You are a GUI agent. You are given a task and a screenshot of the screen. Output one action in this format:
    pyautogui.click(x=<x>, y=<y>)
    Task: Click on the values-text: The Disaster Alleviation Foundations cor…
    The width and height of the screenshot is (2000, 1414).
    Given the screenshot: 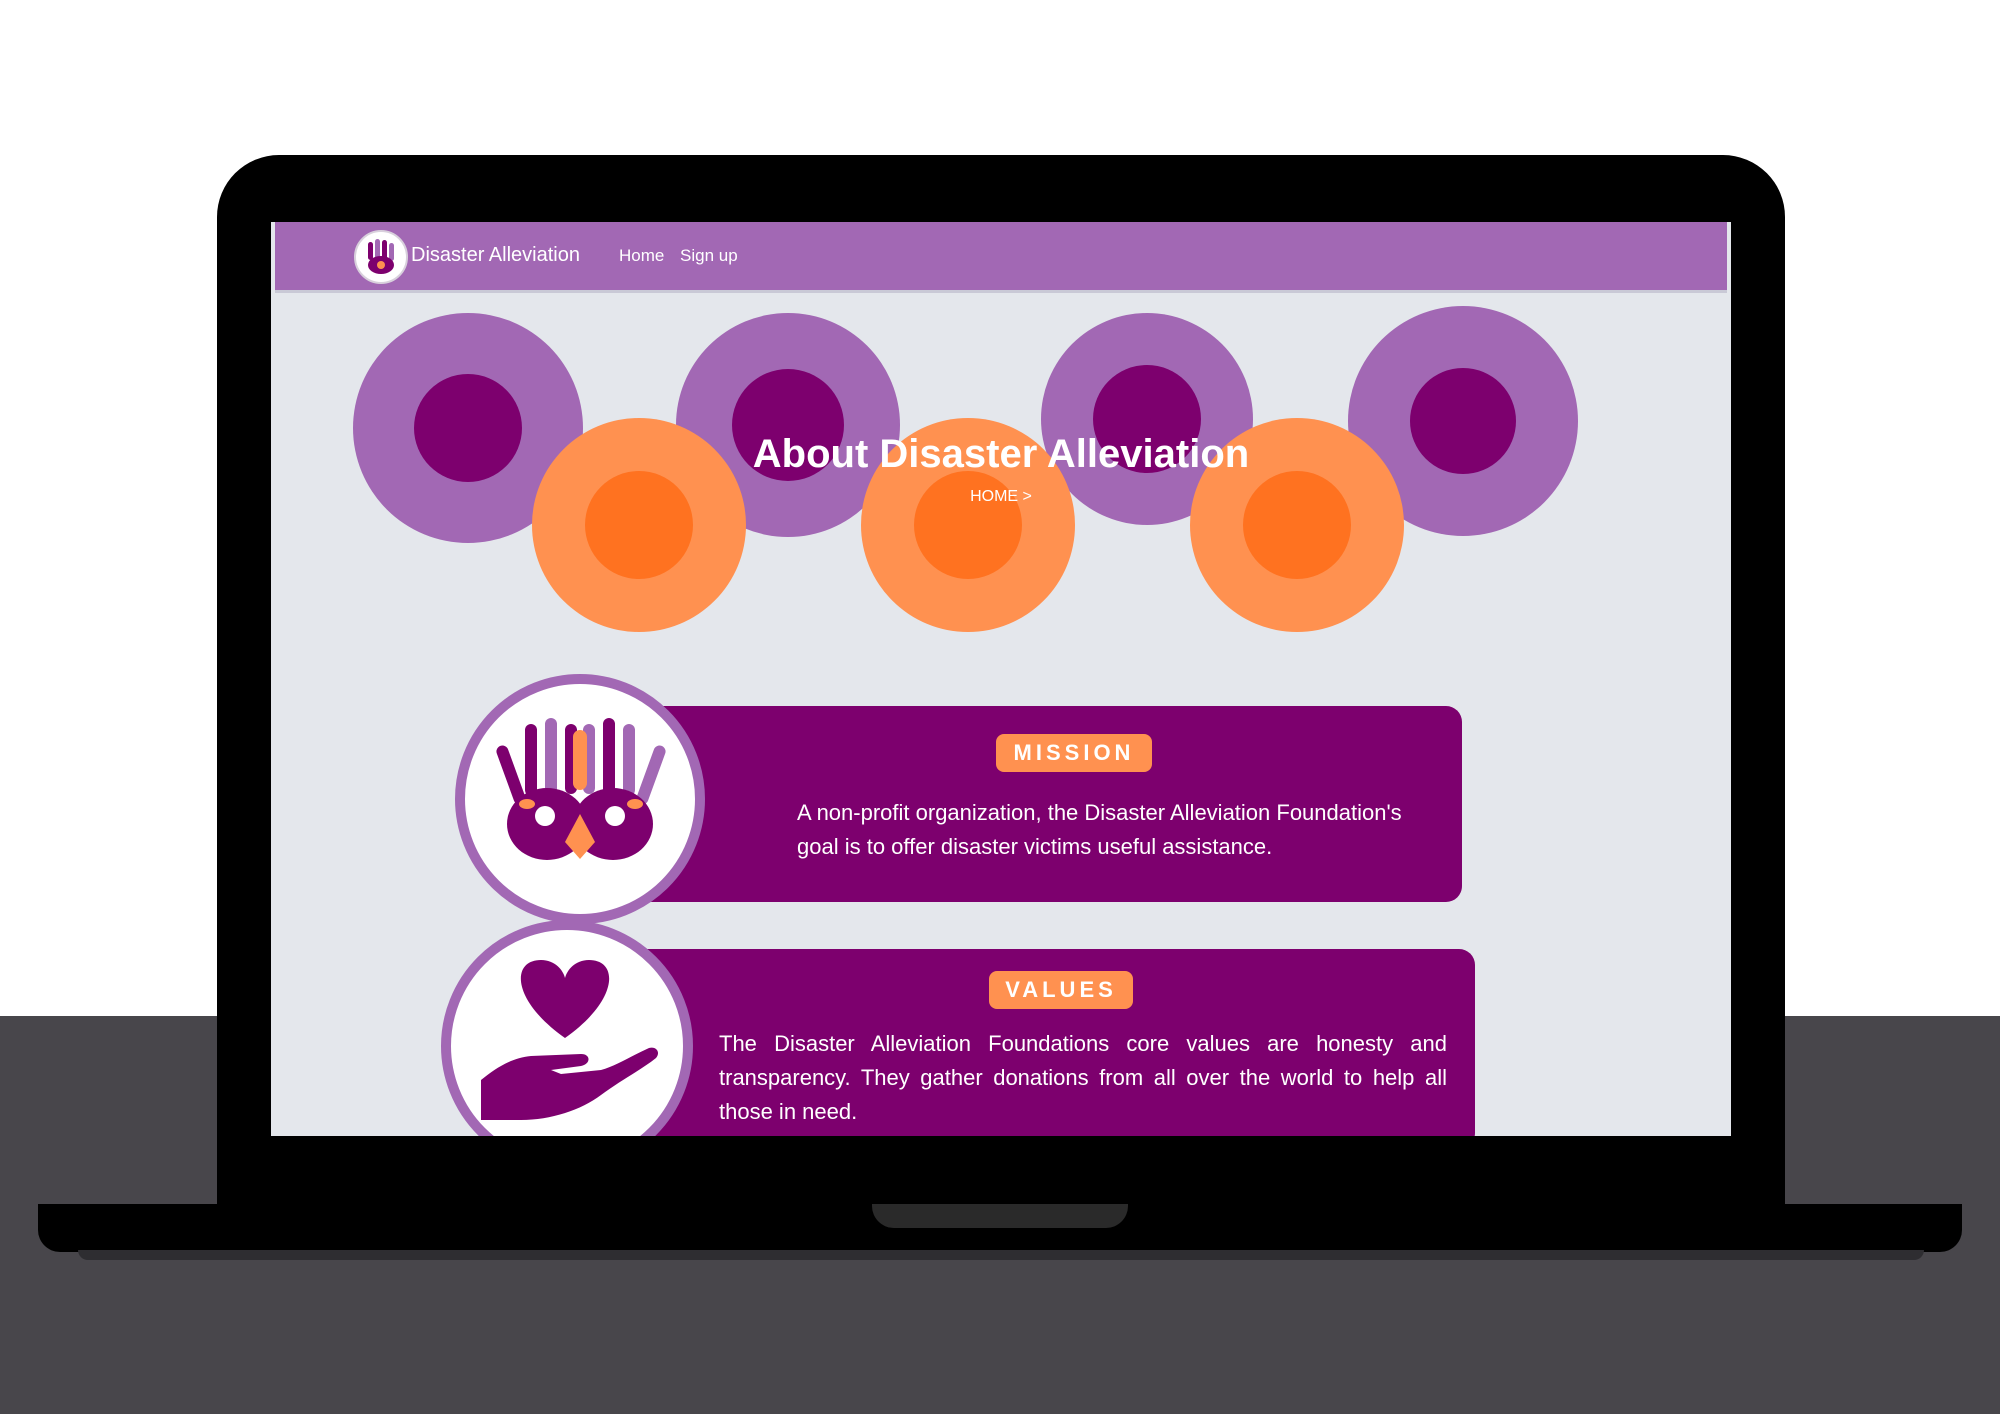 What is the action you would take?
    pyautogui.click(x=1083, y=1077)
    